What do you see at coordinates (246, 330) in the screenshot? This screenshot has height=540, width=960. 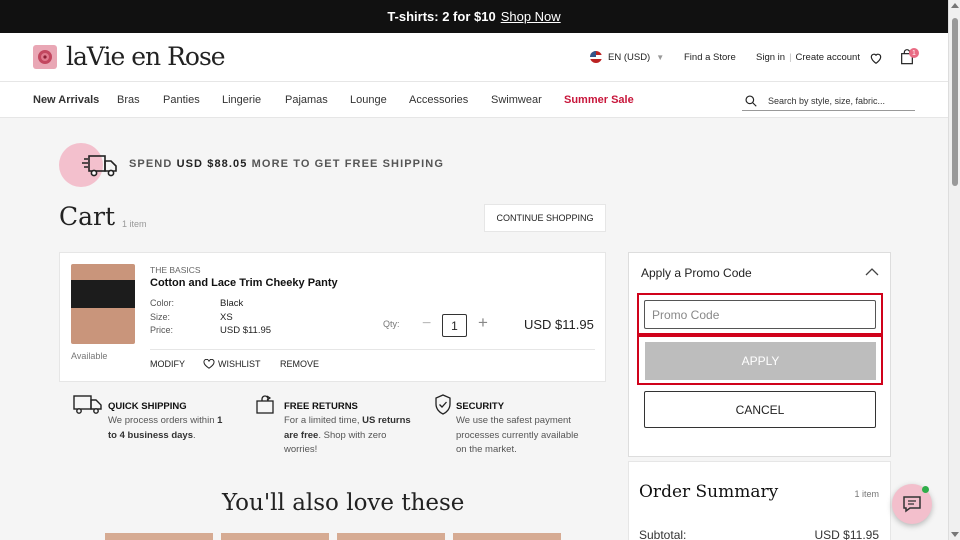 I see `price-value: USD $11.95` at bounding box center [246, 330].